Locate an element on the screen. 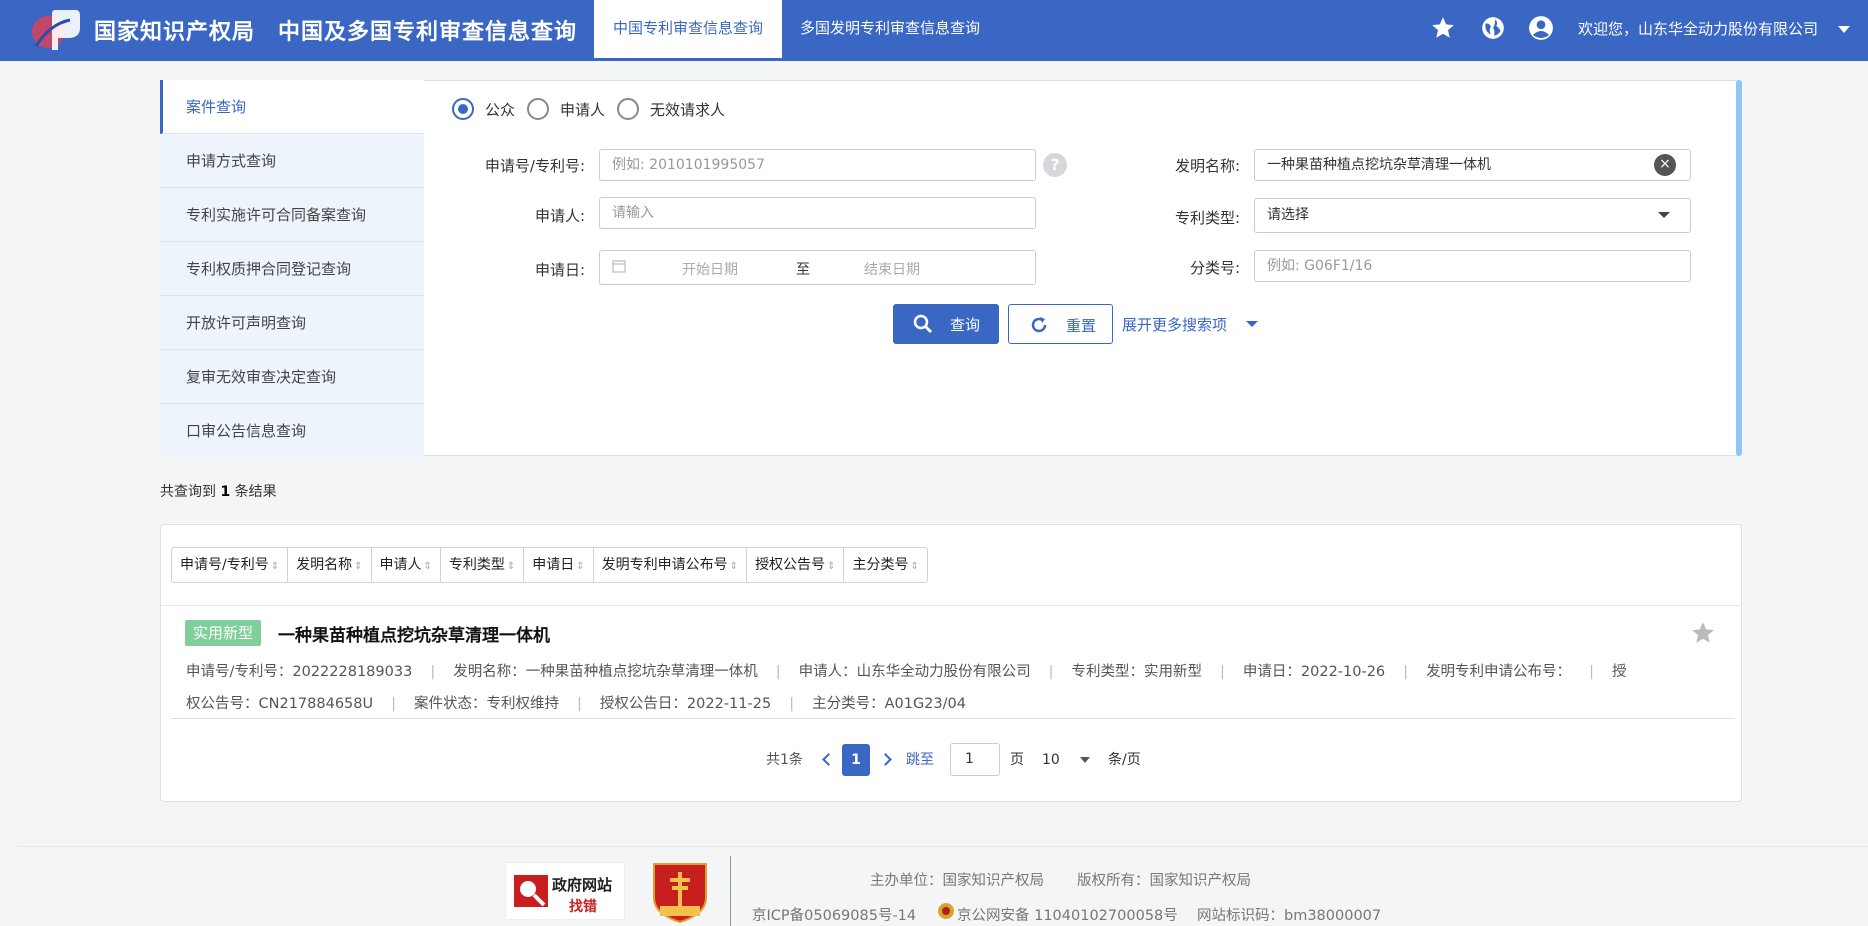 This screenshot has height=926, width=1868. clear-icon: × is located at coordinates (1665, 165).